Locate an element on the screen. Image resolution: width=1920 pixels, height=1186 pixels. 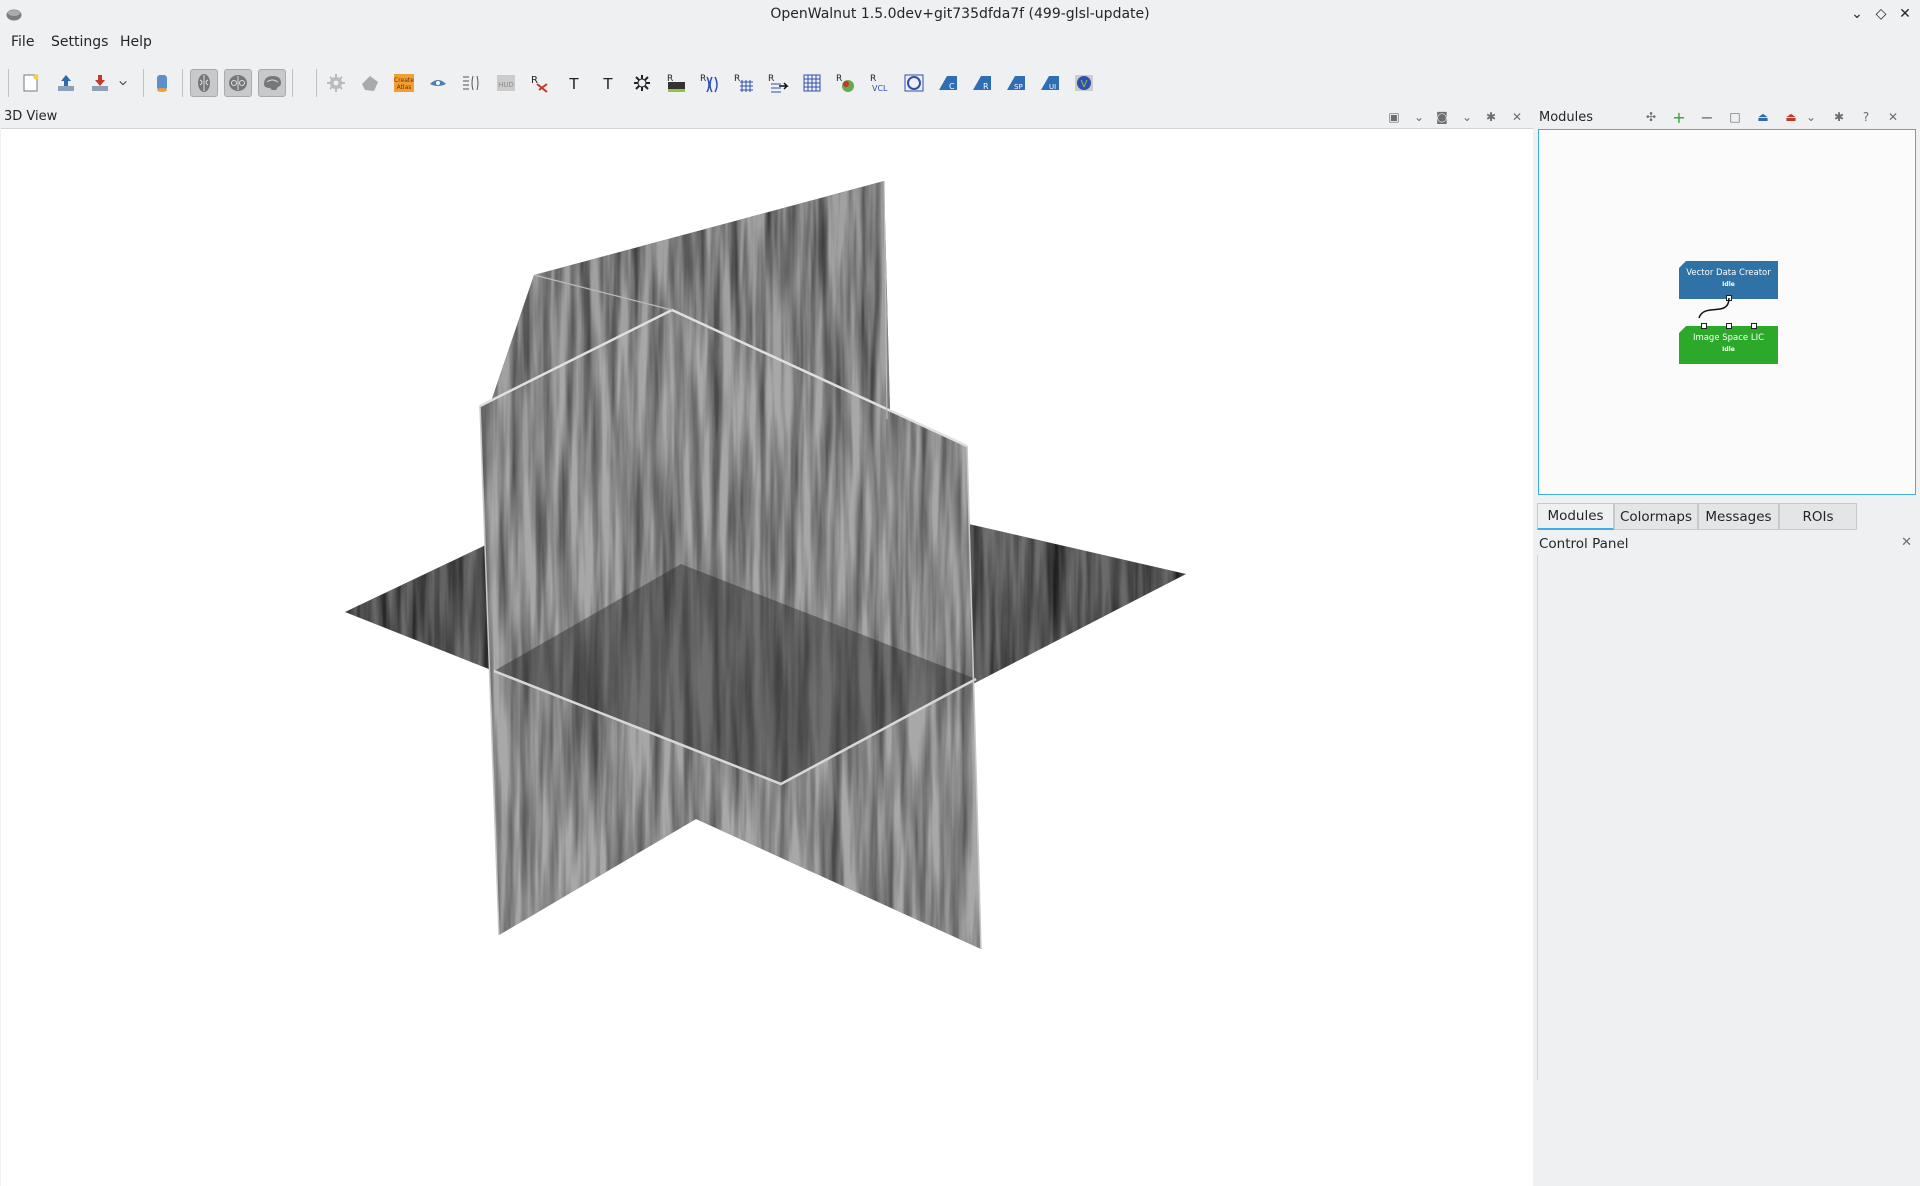
load-button is located at coordinates (66, 83).